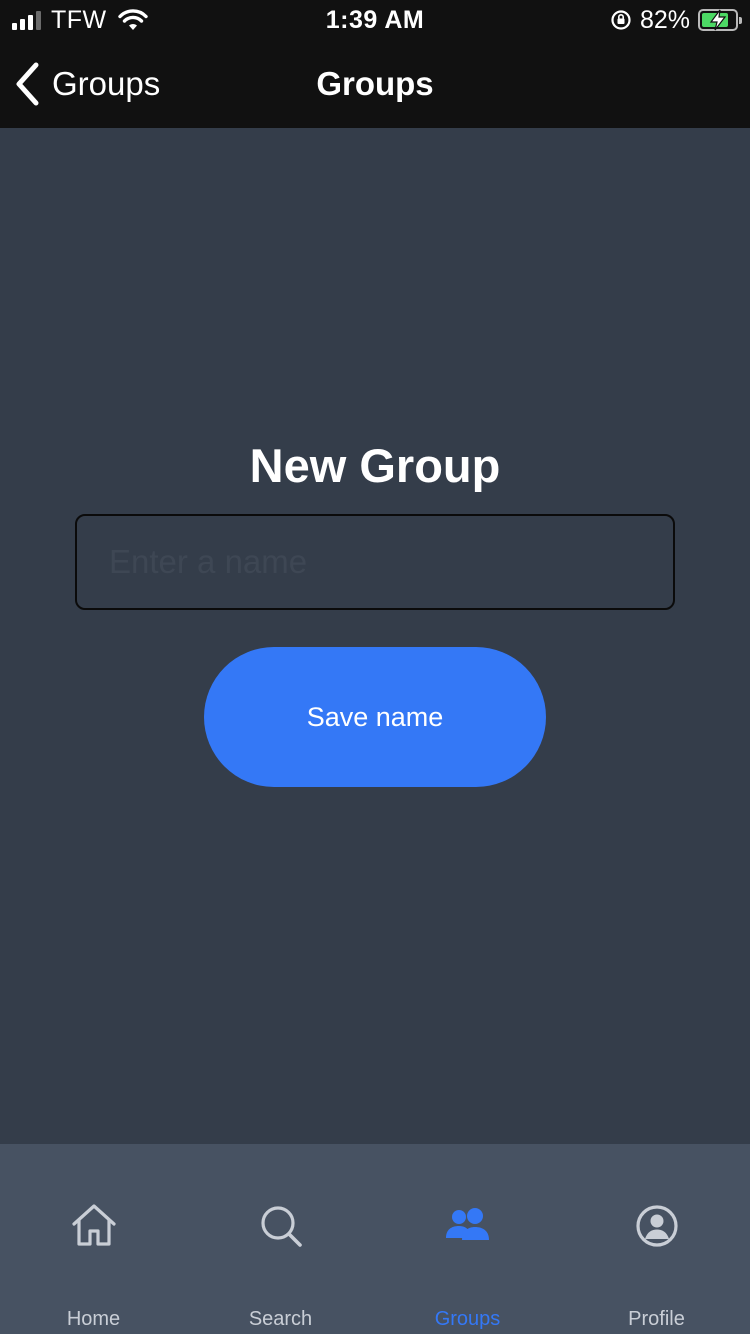 Image resolution: width=750 pixels, height=1334 pixels. I want to click on profile-icon, so click(656, 1226).